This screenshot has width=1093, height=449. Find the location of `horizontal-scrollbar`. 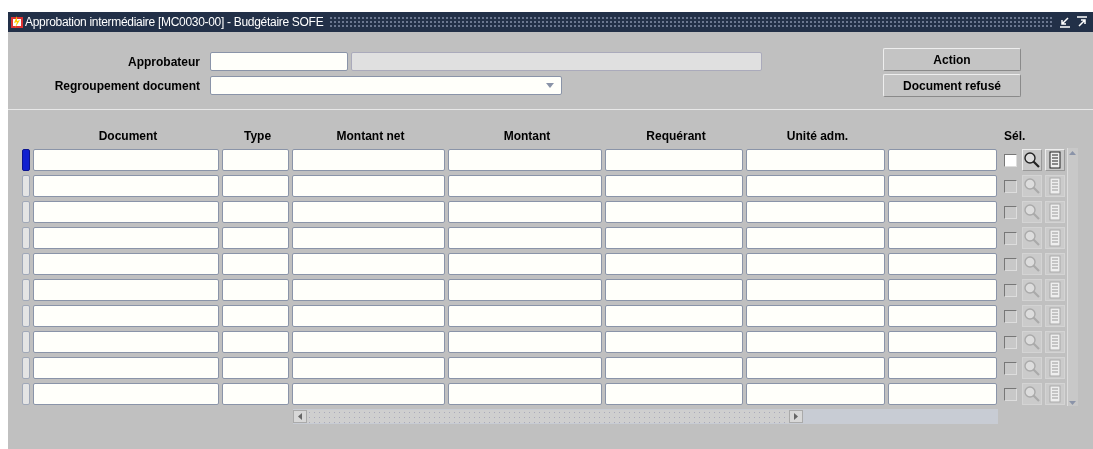

horizontal-scrollbar is located at coordinates (645, 416).